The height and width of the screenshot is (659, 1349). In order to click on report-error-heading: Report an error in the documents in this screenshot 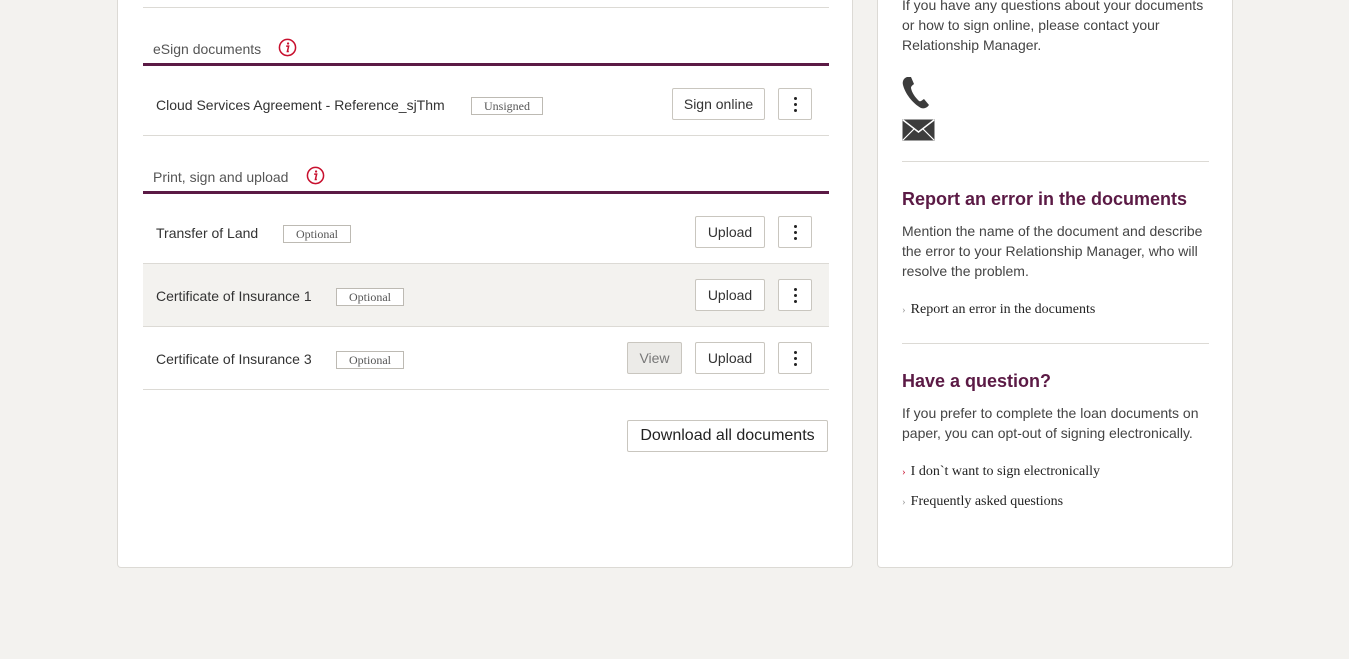, I will do `click(1045, 199)`.